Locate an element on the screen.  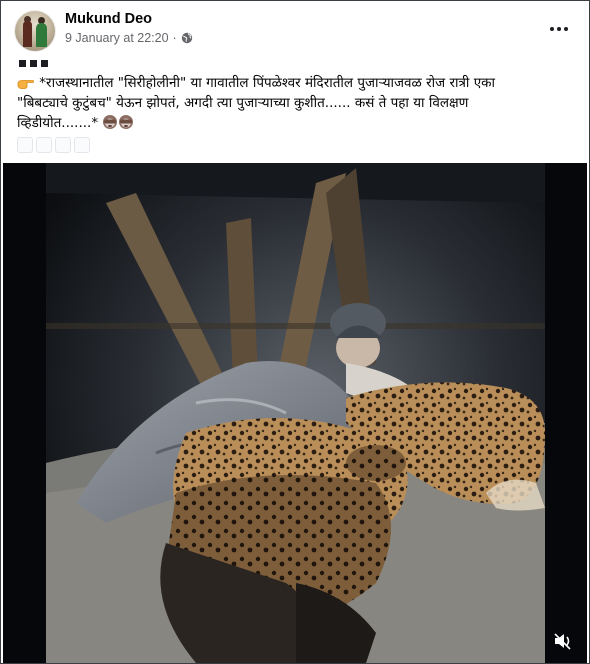
post-header: Mukund Deo 9 January at 22:20 · is located at coordinates (295, 31).